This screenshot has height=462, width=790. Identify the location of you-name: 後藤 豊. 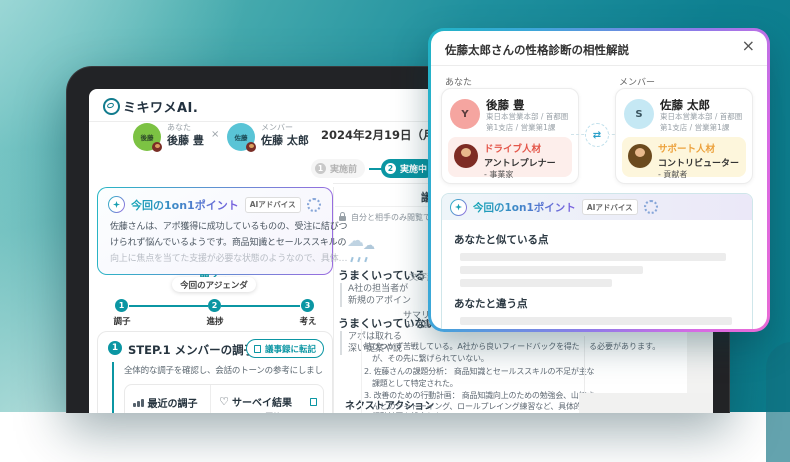
(185, 140).